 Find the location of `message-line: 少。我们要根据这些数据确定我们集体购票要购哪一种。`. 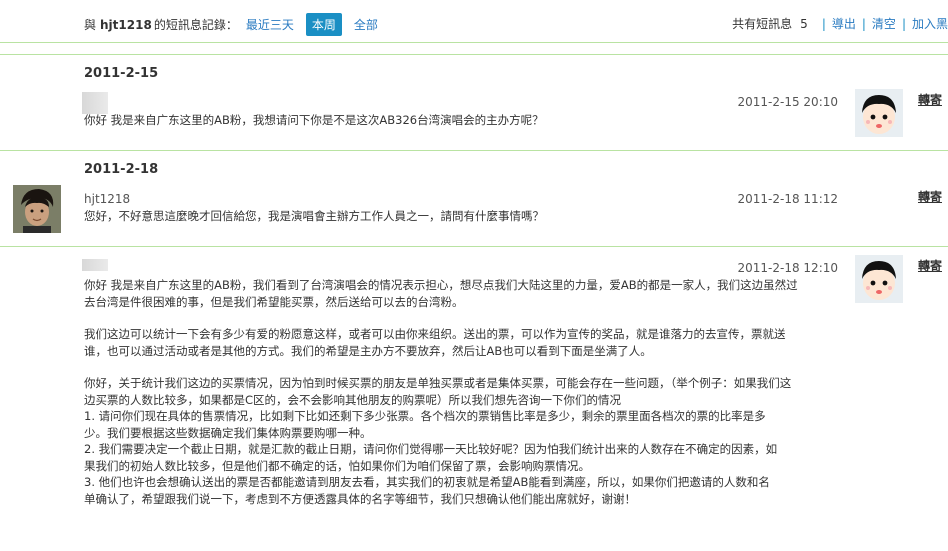

message-line: 少。我们要根据这些数据确定我们集体购票要购哪一种。 is located at coordinates (228, 432).